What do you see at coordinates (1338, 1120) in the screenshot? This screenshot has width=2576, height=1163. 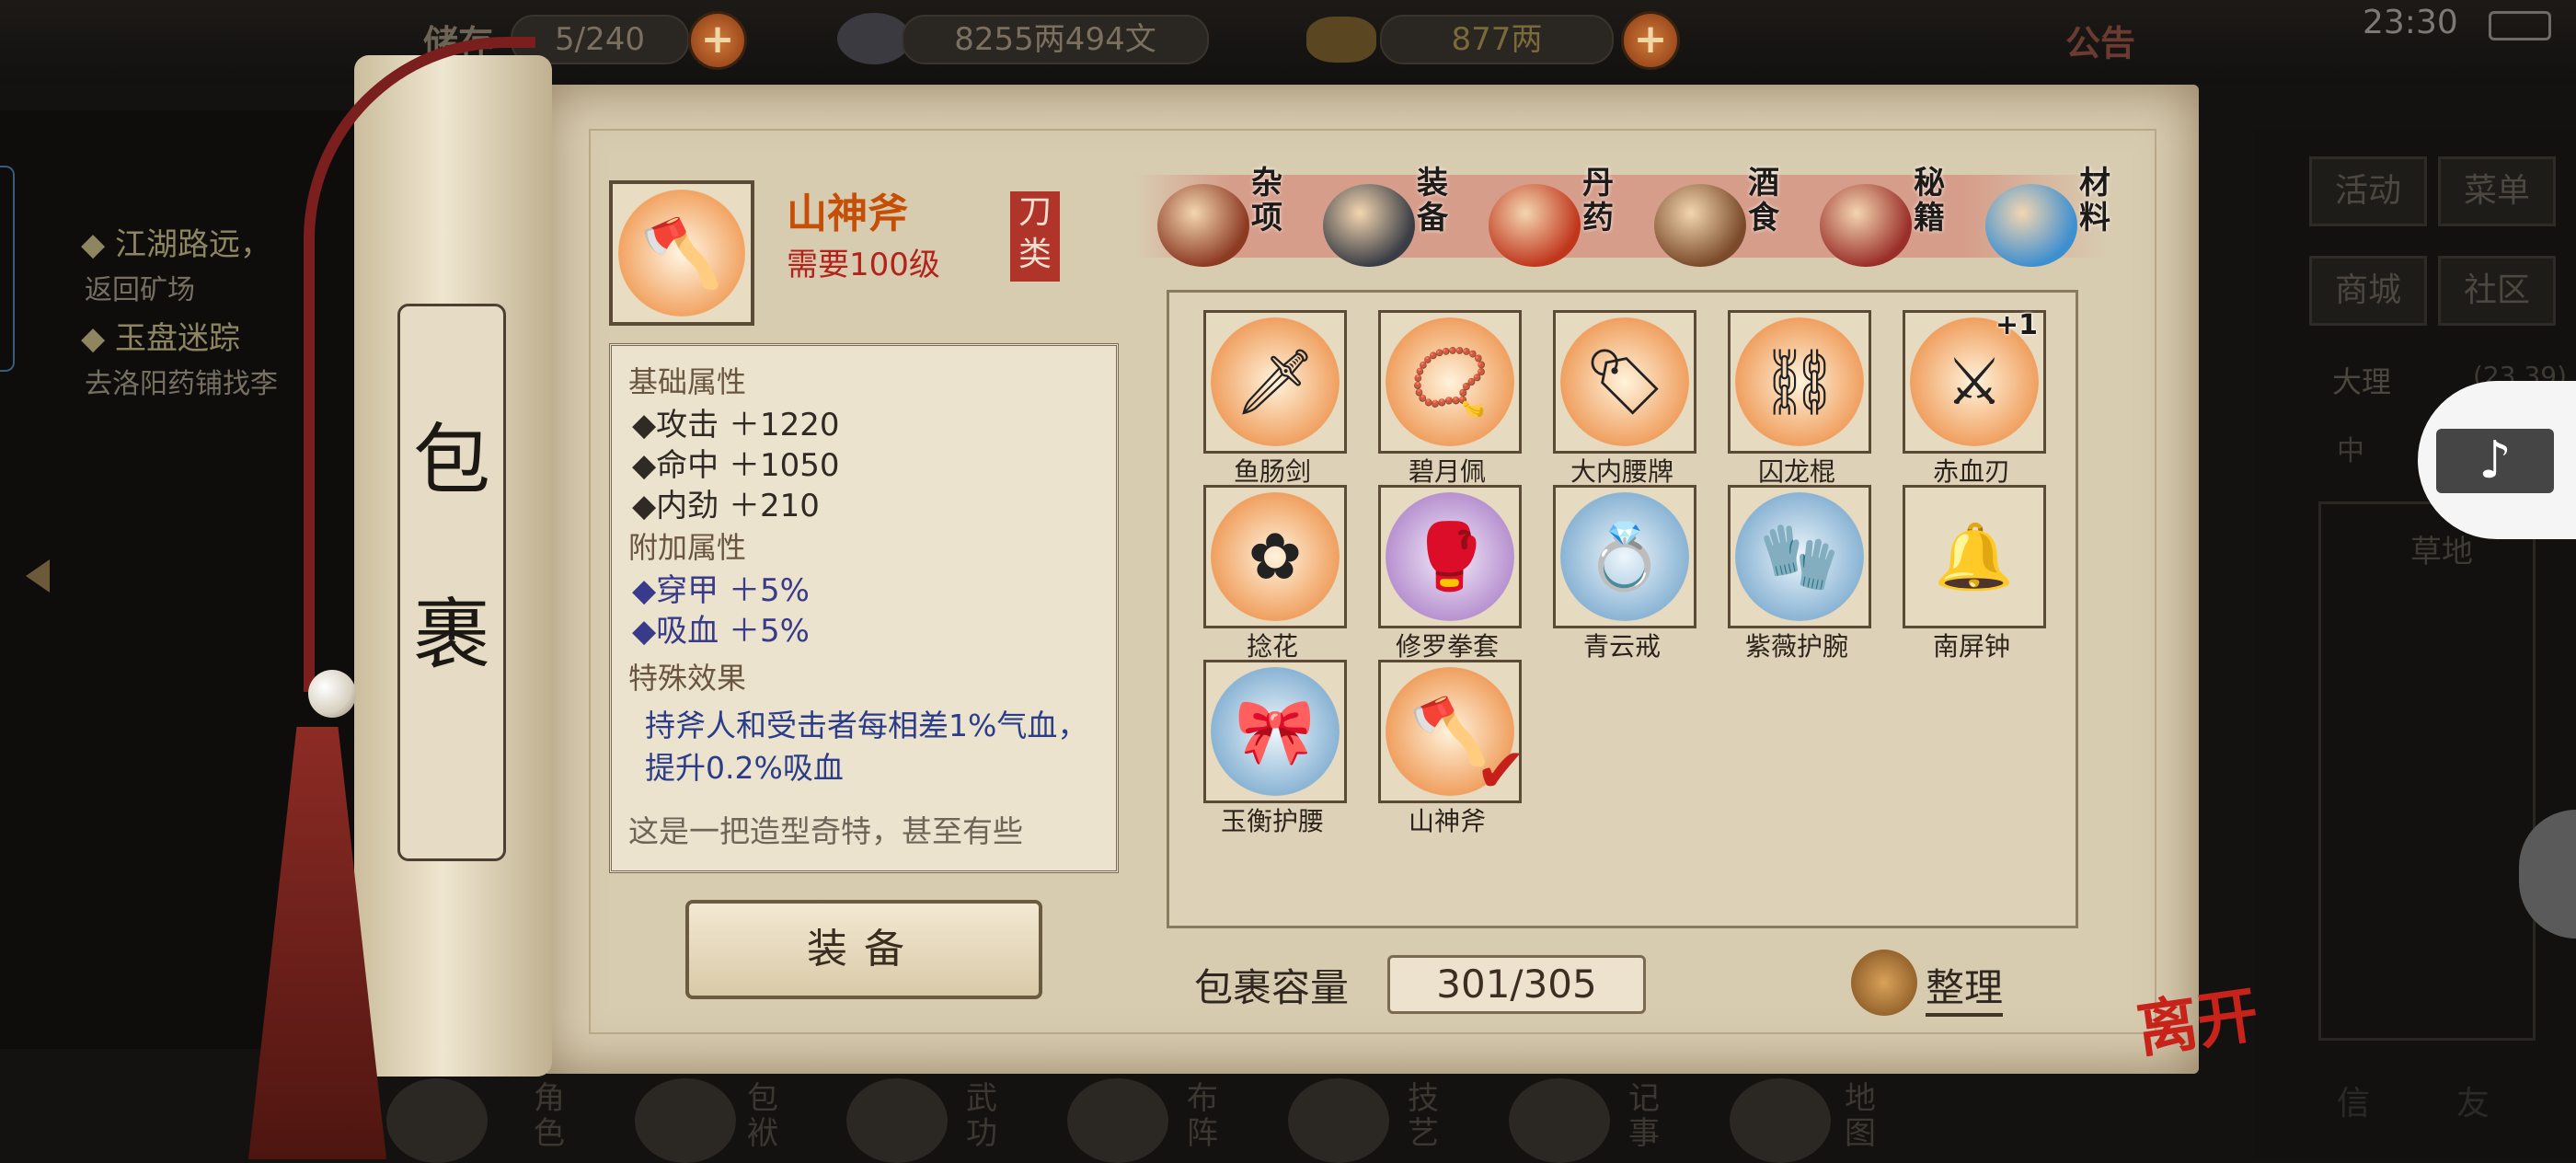 I see `skills-nav-icon` at bounding box center [1338, 1120].